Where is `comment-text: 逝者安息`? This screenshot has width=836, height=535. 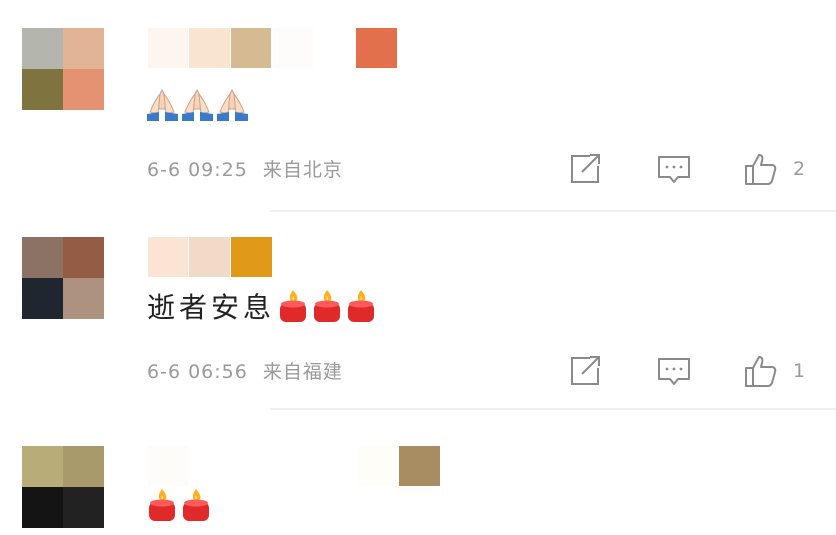
comment-text: 逝者安息 is located at coordinates (262, 308).